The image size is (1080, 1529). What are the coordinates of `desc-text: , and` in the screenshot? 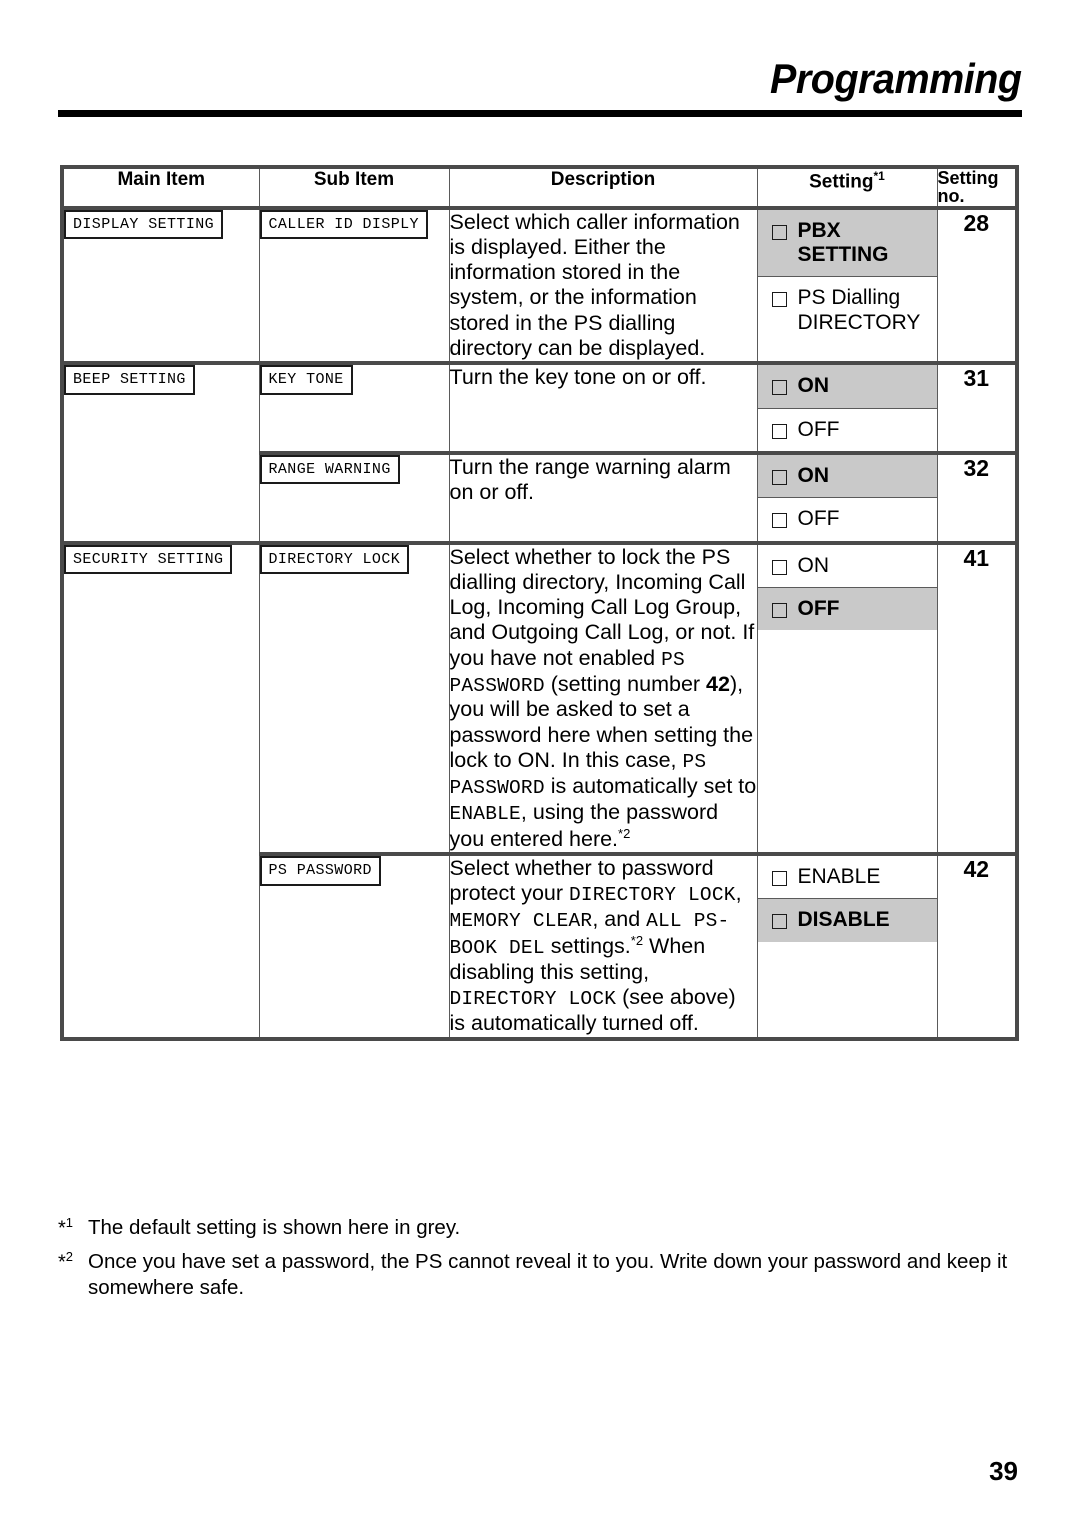 It's located at (619, 919).